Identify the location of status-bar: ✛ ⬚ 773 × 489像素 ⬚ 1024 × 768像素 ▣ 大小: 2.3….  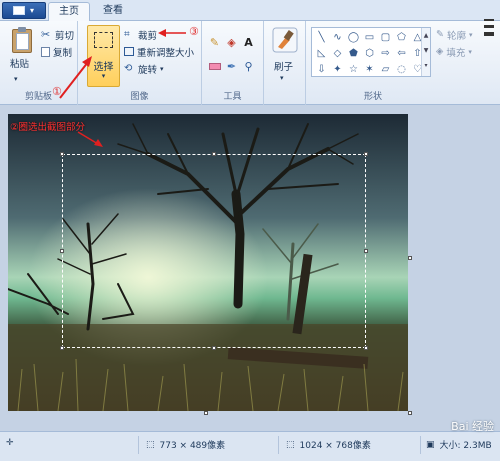
(250, 446).